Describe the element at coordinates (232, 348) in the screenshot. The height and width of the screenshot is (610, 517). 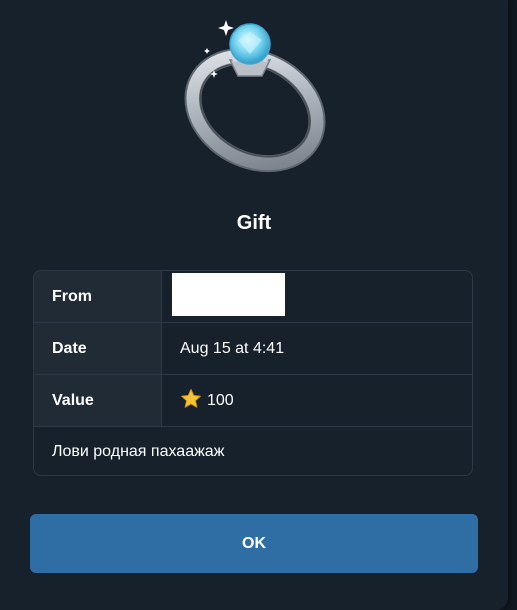
I see `date-value: Aug 15 at 4:41` at that location.